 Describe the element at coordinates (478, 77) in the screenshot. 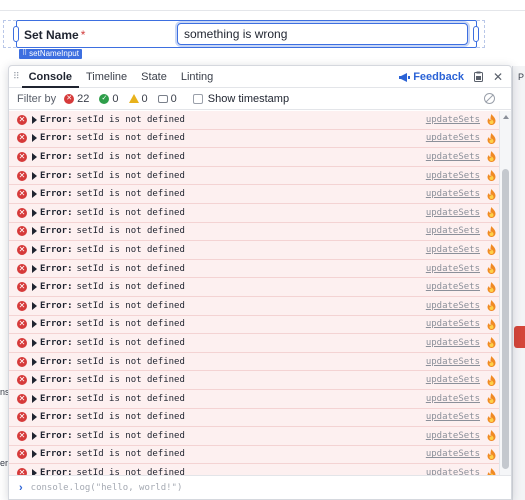

I see `clipboard-icon` at that location.